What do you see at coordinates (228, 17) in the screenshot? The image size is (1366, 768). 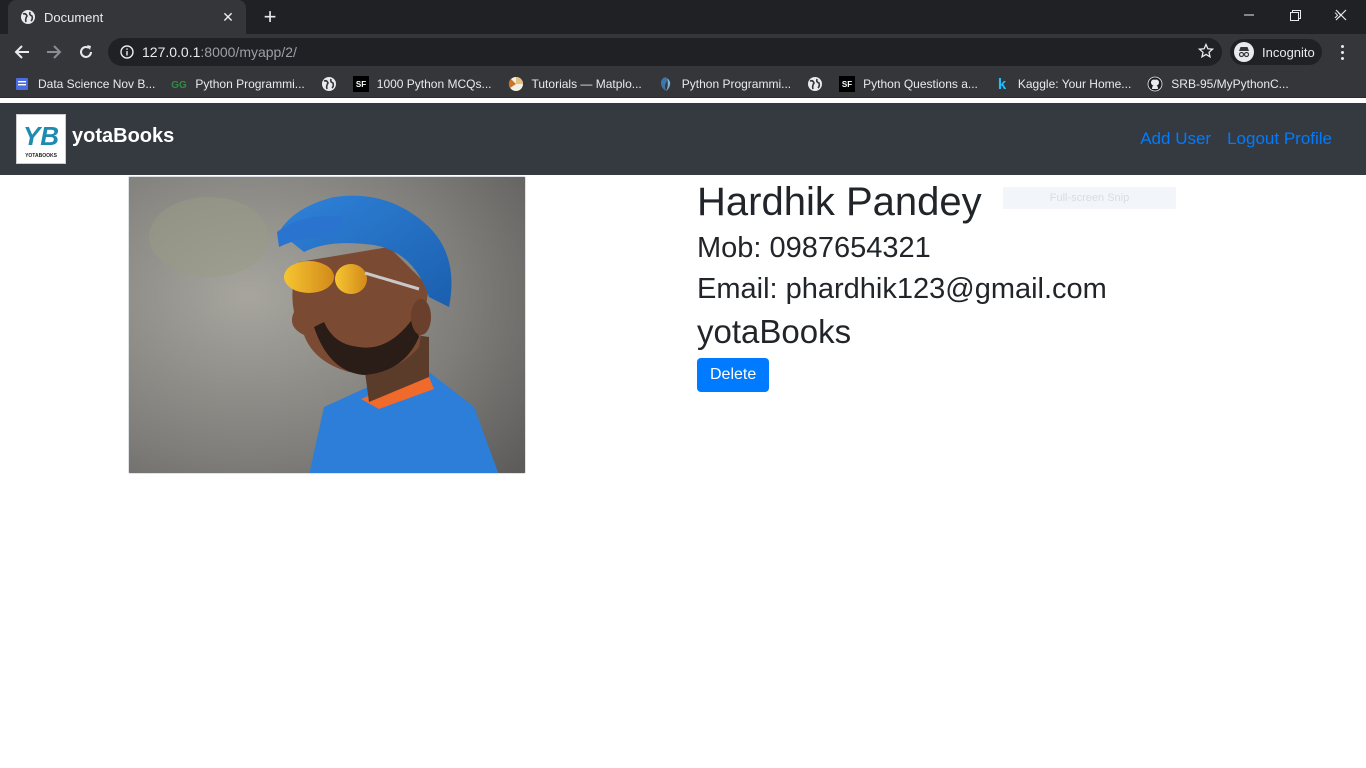 I see `close-tab-icon: ✕` at bounding box center [228, 17].